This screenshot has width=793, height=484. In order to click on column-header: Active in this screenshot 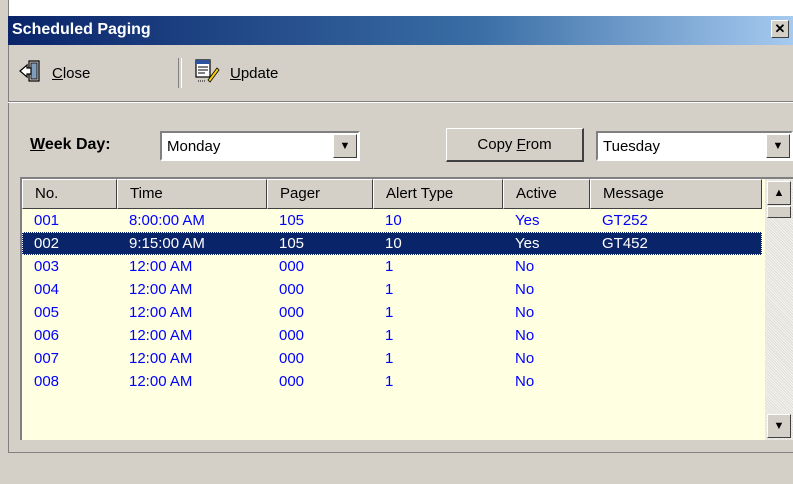, I will do `click(546, 194)`.